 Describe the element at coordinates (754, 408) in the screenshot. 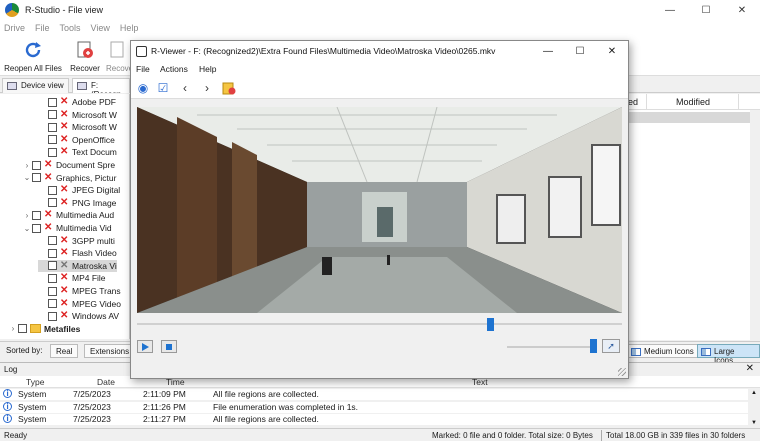

I see `log-scrollbar: ▲ ▼` at that location.